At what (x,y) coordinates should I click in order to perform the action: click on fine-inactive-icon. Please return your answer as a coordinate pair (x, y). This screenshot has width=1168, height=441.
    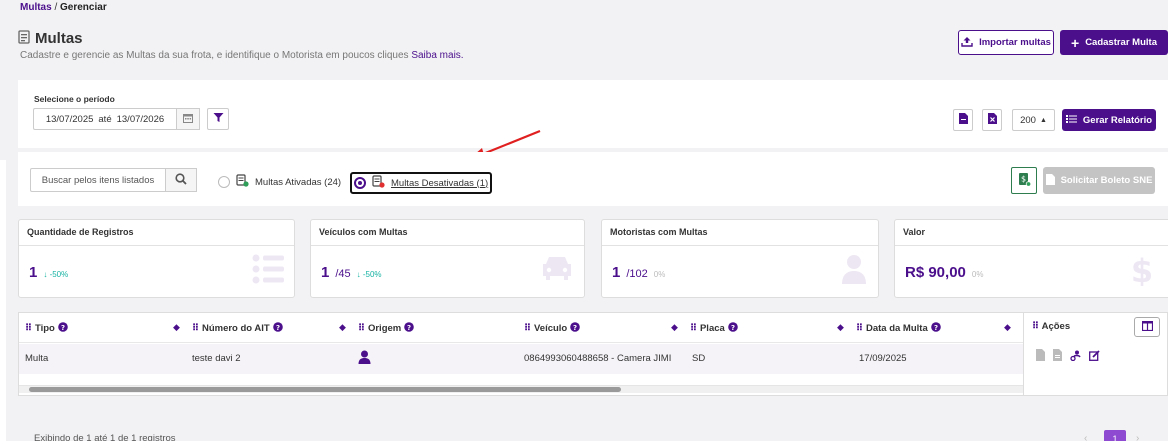
    Looking at the image, I should click on (378, 183).